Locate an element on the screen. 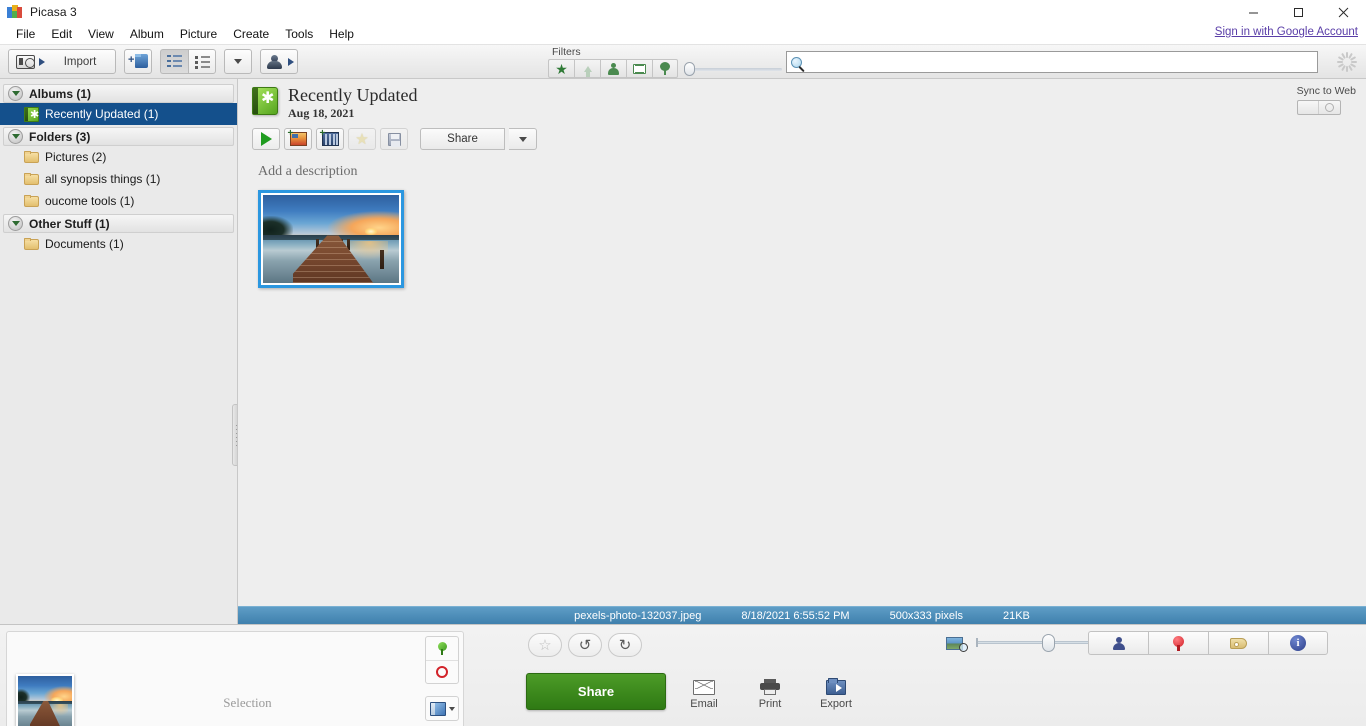  info-view-button: i is located at coordinates (1298, 643).